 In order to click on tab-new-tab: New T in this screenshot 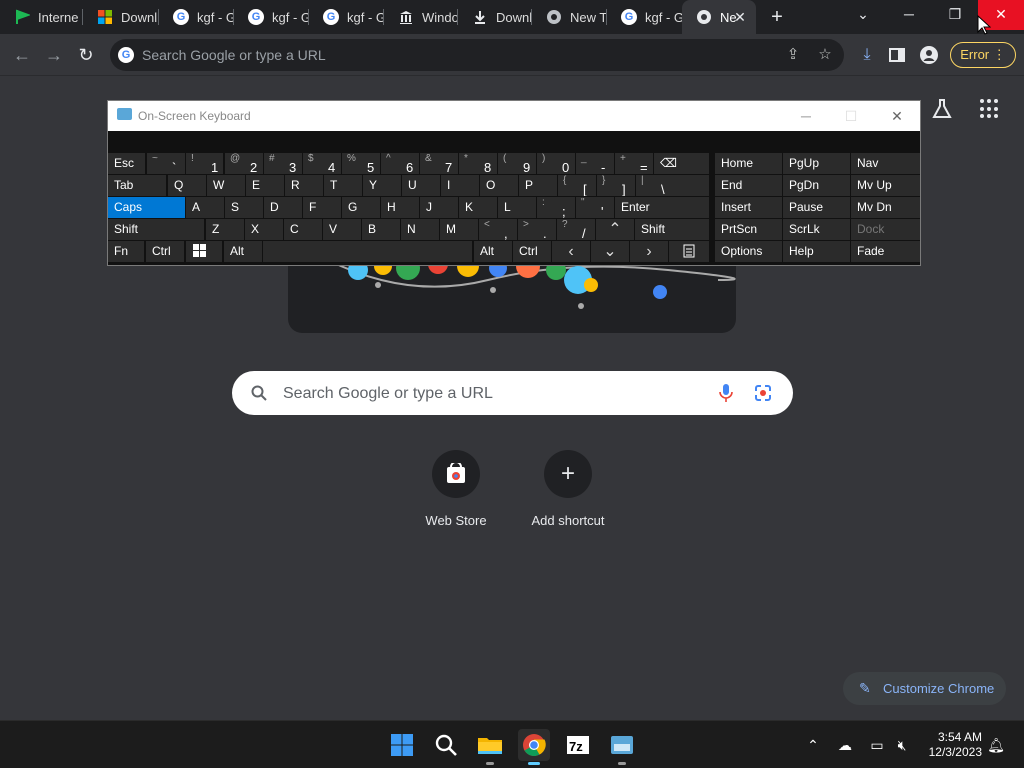, I will do `click(569, 17)`.